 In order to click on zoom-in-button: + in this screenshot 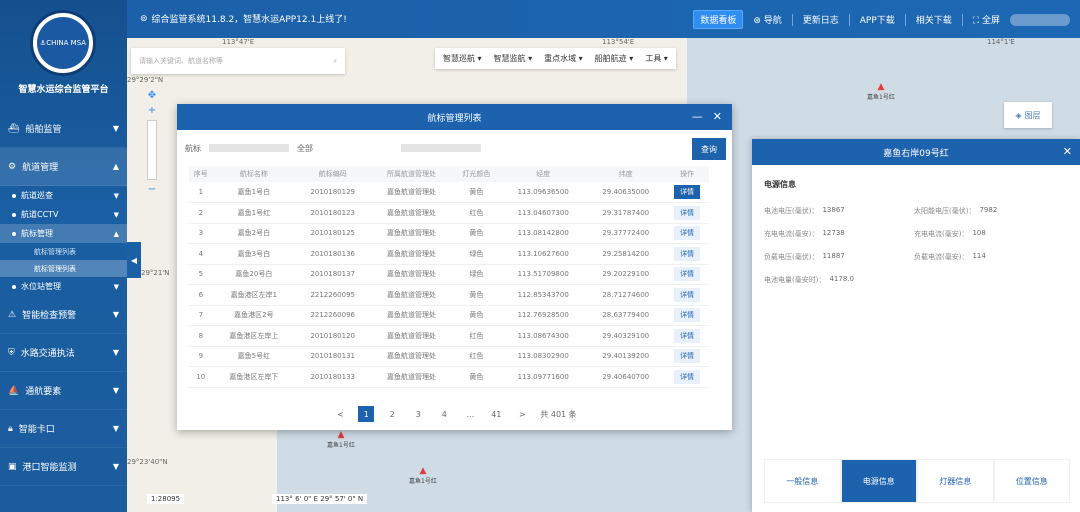, I will do `click(152, 110)`.